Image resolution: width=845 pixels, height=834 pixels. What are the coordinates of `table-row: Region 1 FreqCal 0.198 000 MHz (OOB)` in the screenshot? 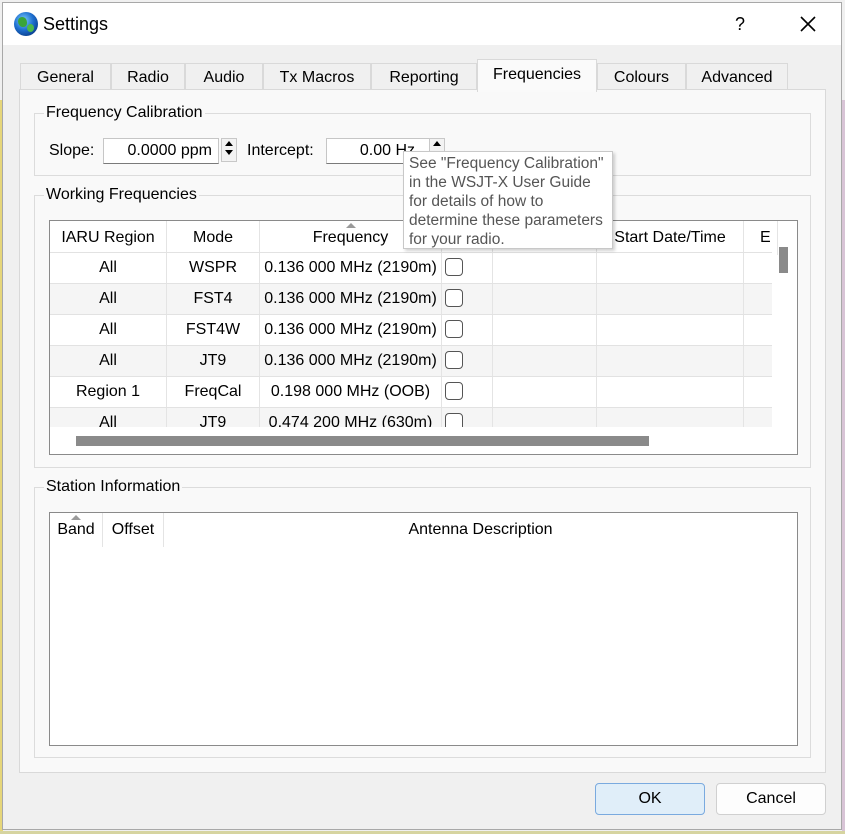 It's located at (411, 391).